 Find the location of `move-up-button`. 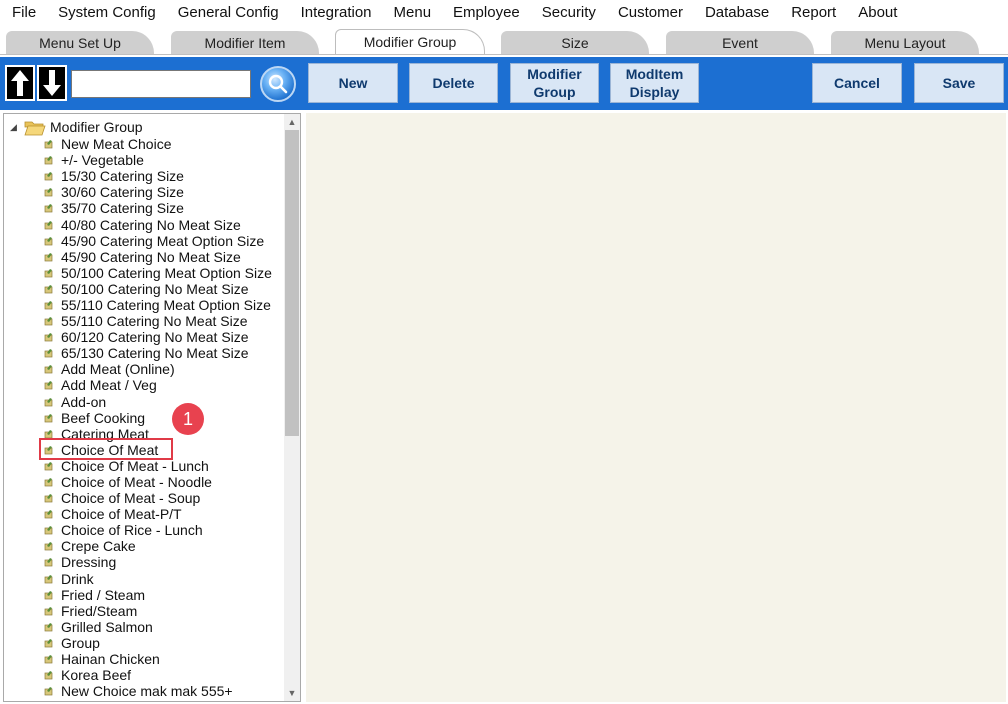

move-up-button is located at coordinates (20, 83).